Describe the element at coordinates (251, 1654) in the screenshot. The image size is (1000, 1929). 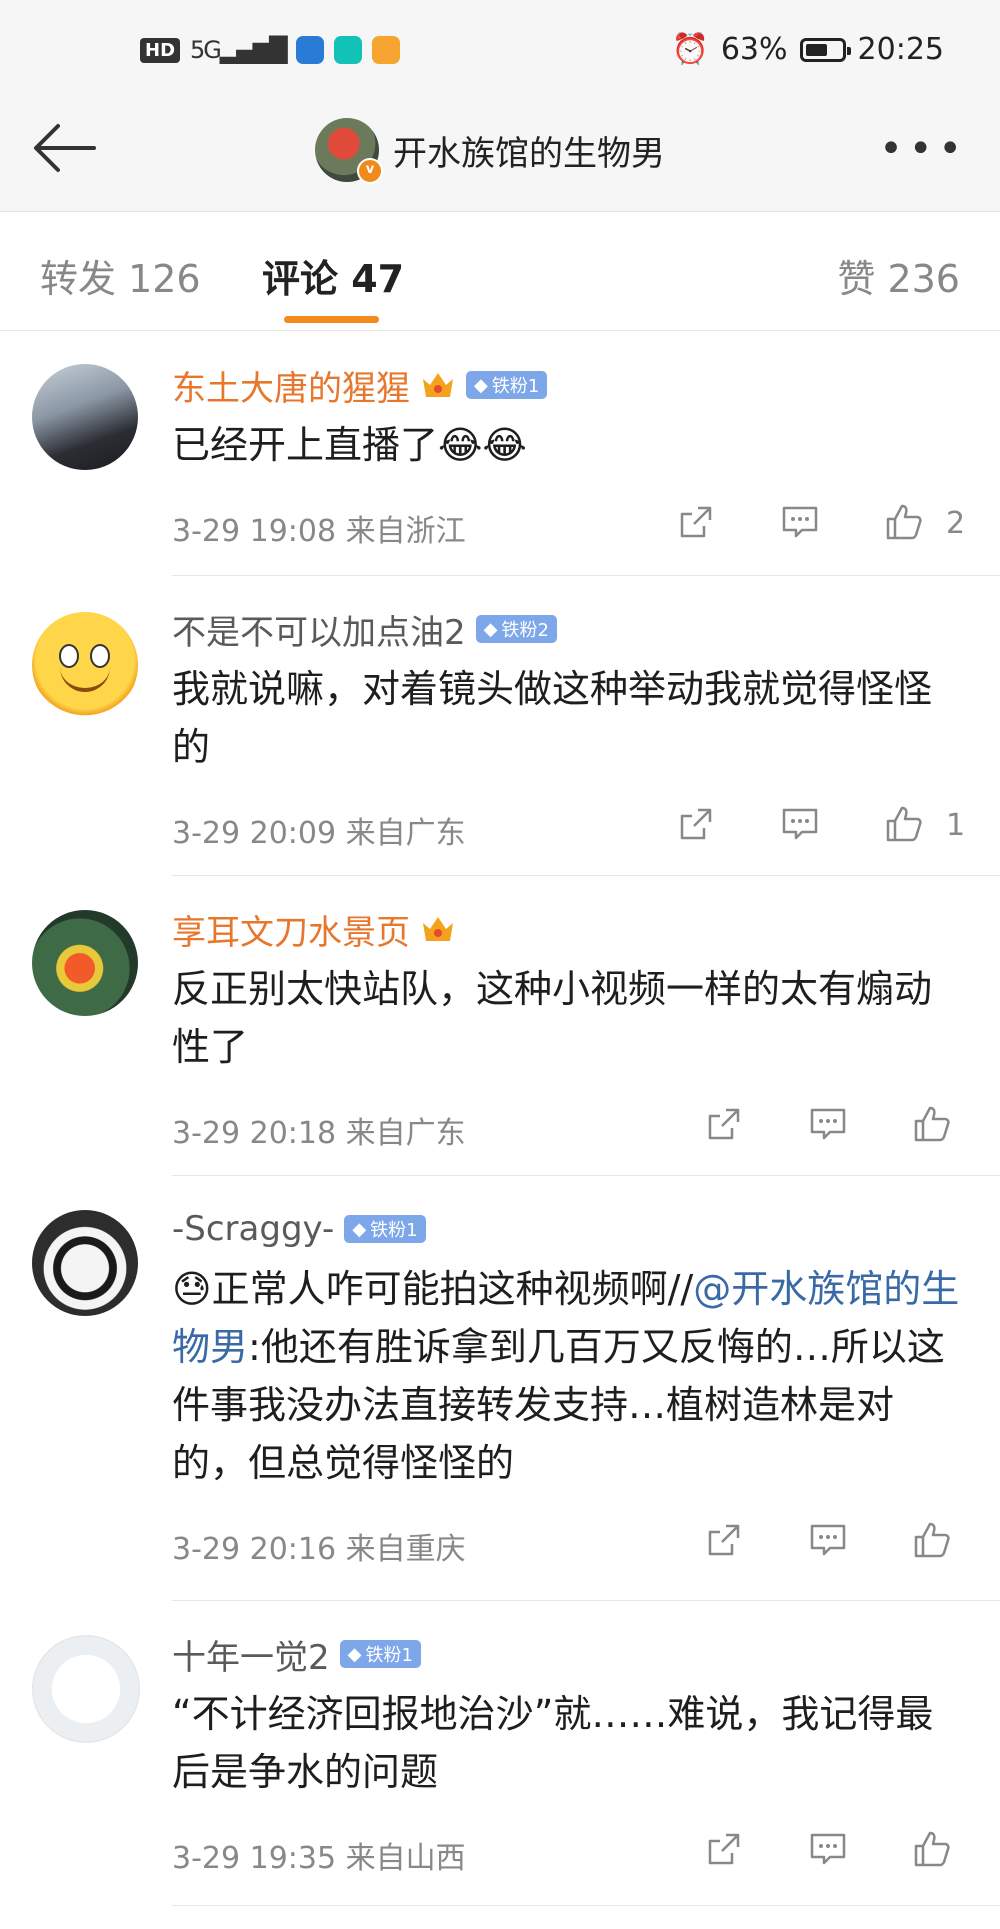
I see `username: 十年一觉2` at that location.